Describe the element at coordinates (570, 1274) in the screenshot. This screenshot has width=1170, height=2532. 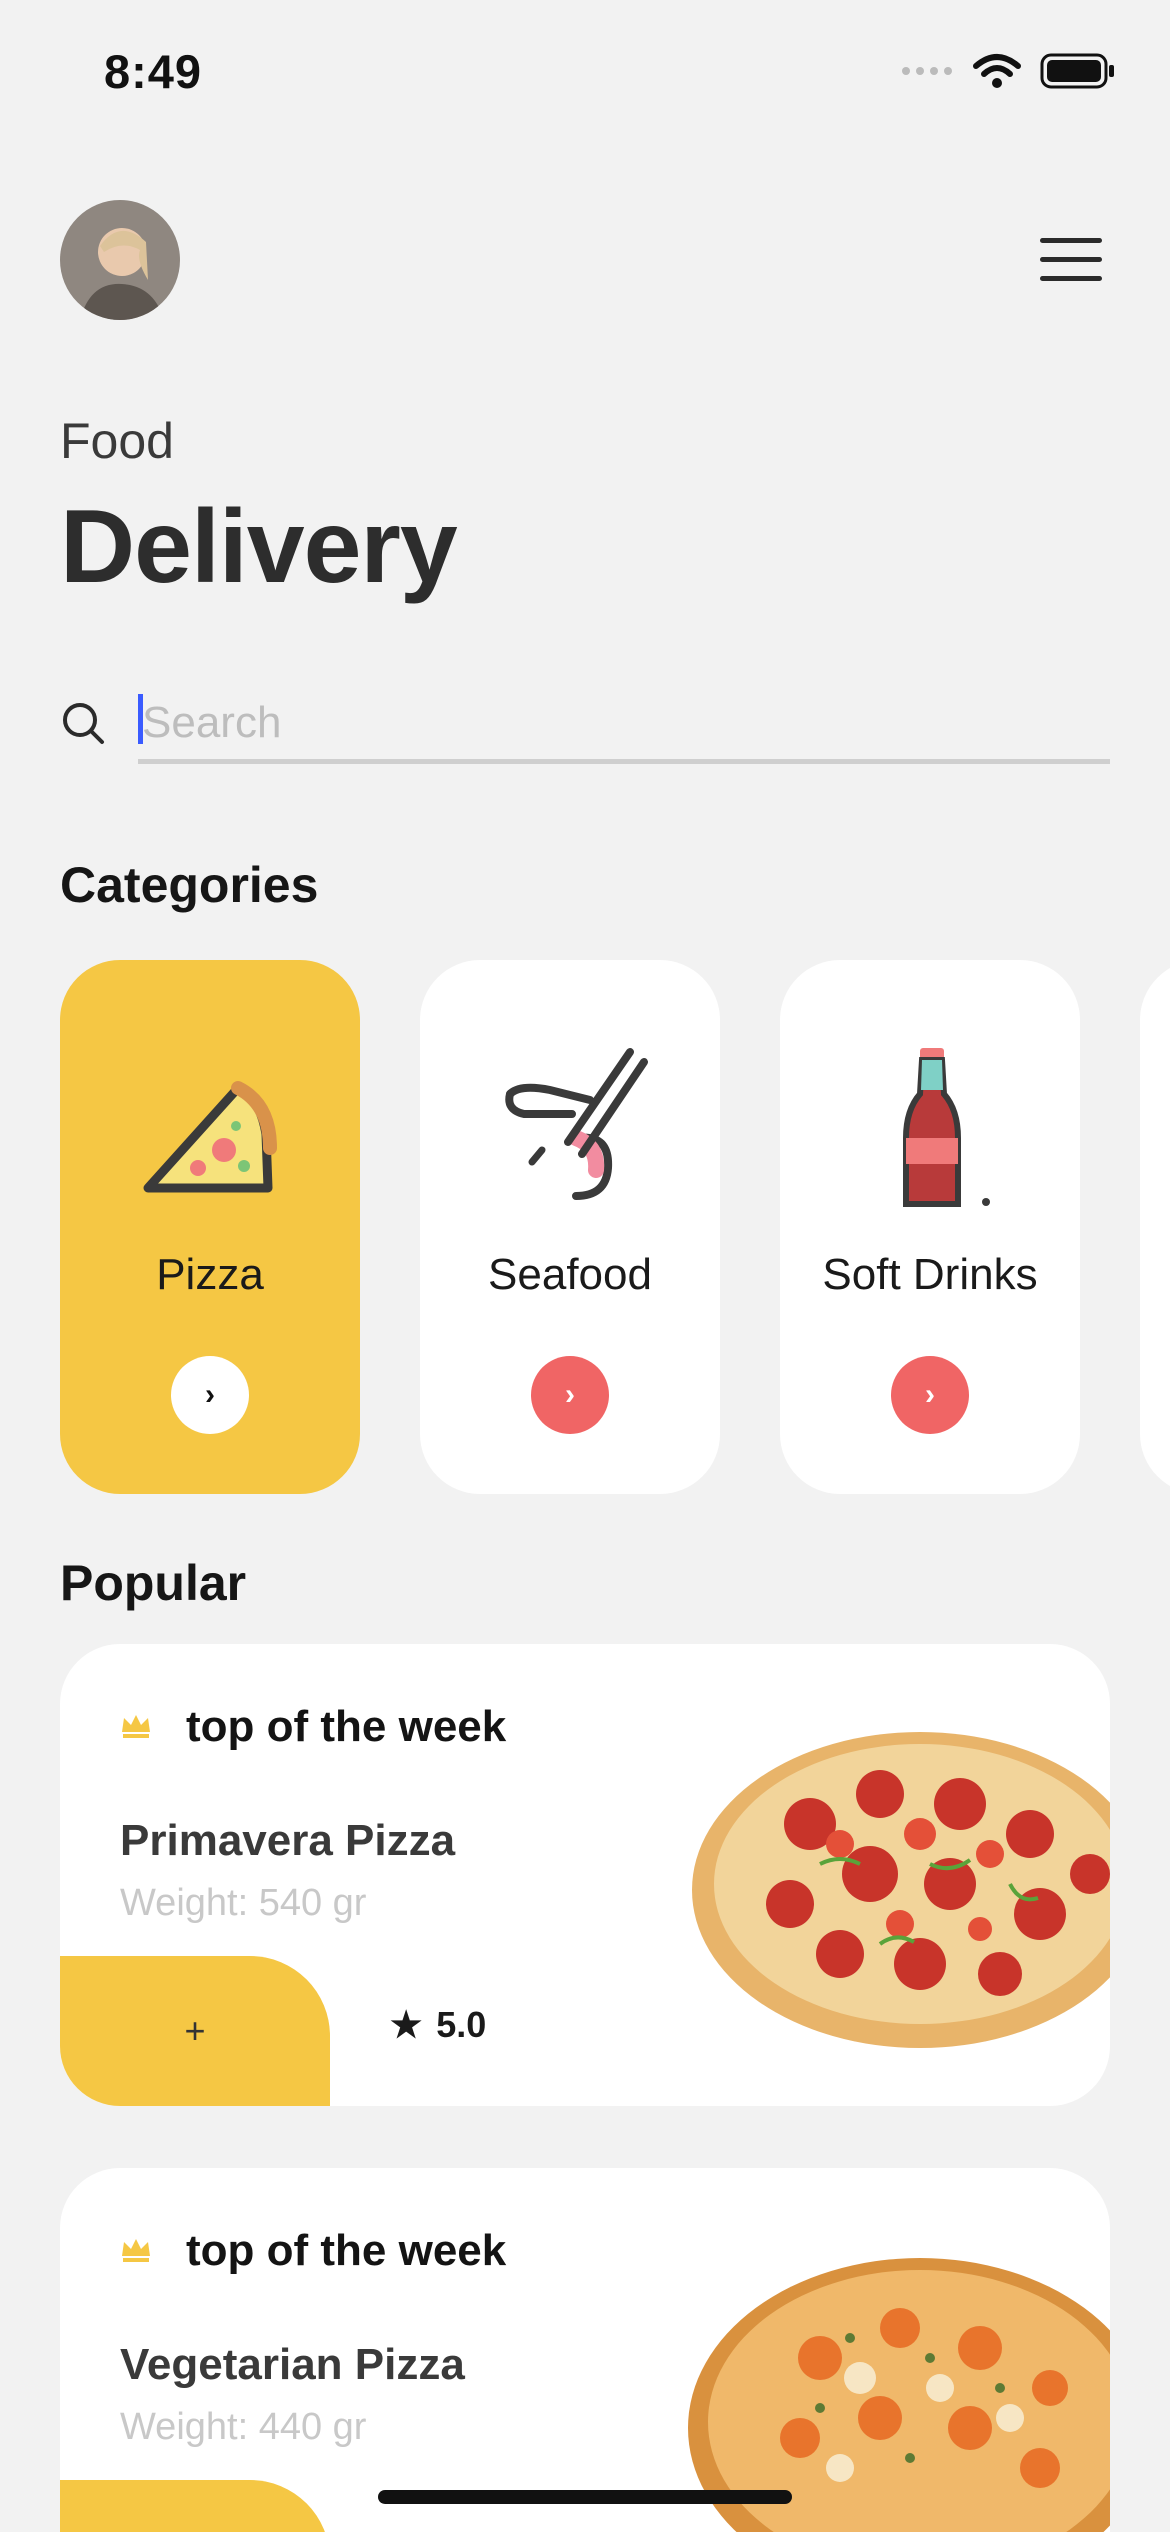
I see `category-label: Seafood` at that location.